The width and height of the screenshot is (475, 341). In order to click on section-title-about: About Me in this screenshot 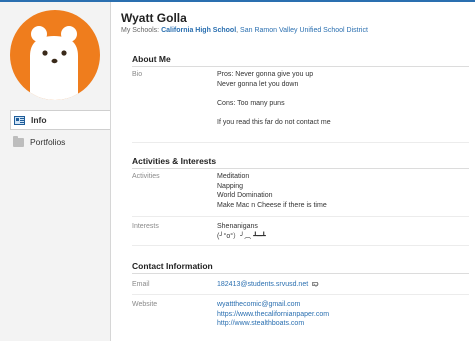, I will do `click(151, 59)`.